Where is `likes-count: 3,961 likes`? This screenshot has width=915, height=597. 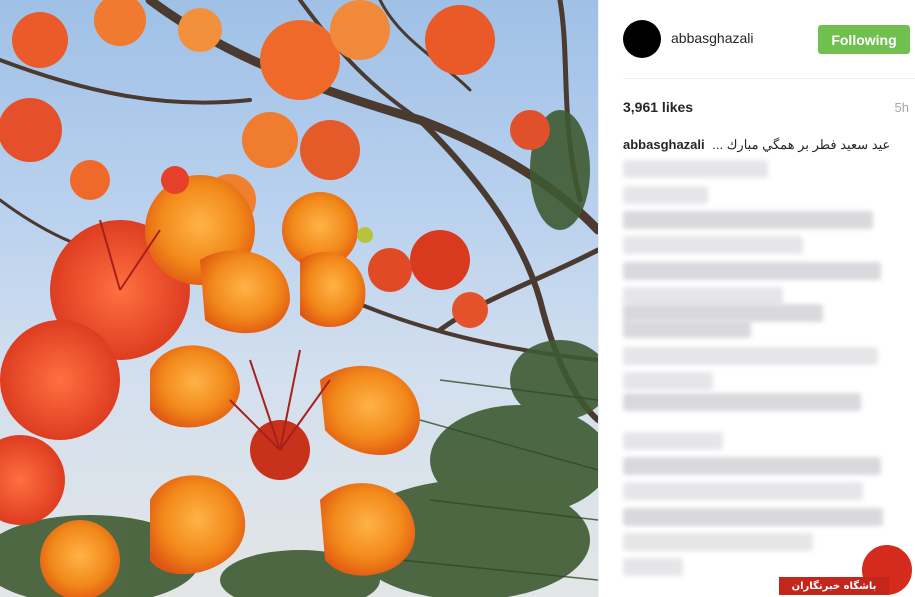
likes-count: 3,961 likes is located at coordinates (658, 107).